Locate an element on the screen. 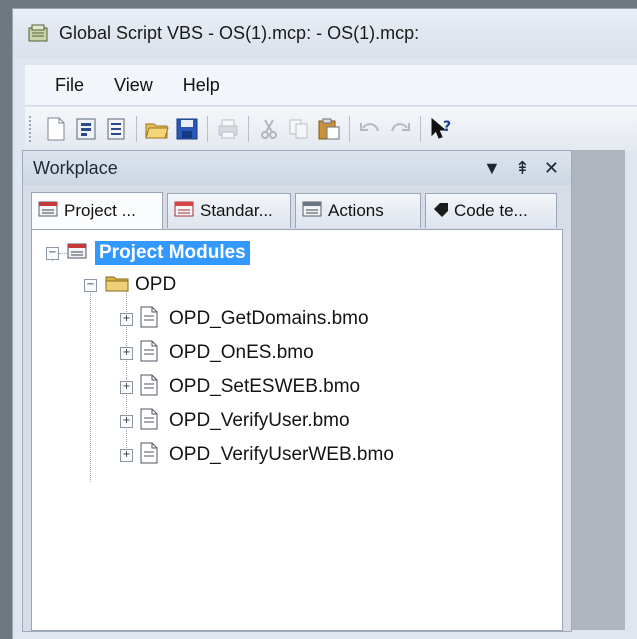 The height and width of the screenshot is (639, 637). menu-help: Help is located at coordinates (201, 85).